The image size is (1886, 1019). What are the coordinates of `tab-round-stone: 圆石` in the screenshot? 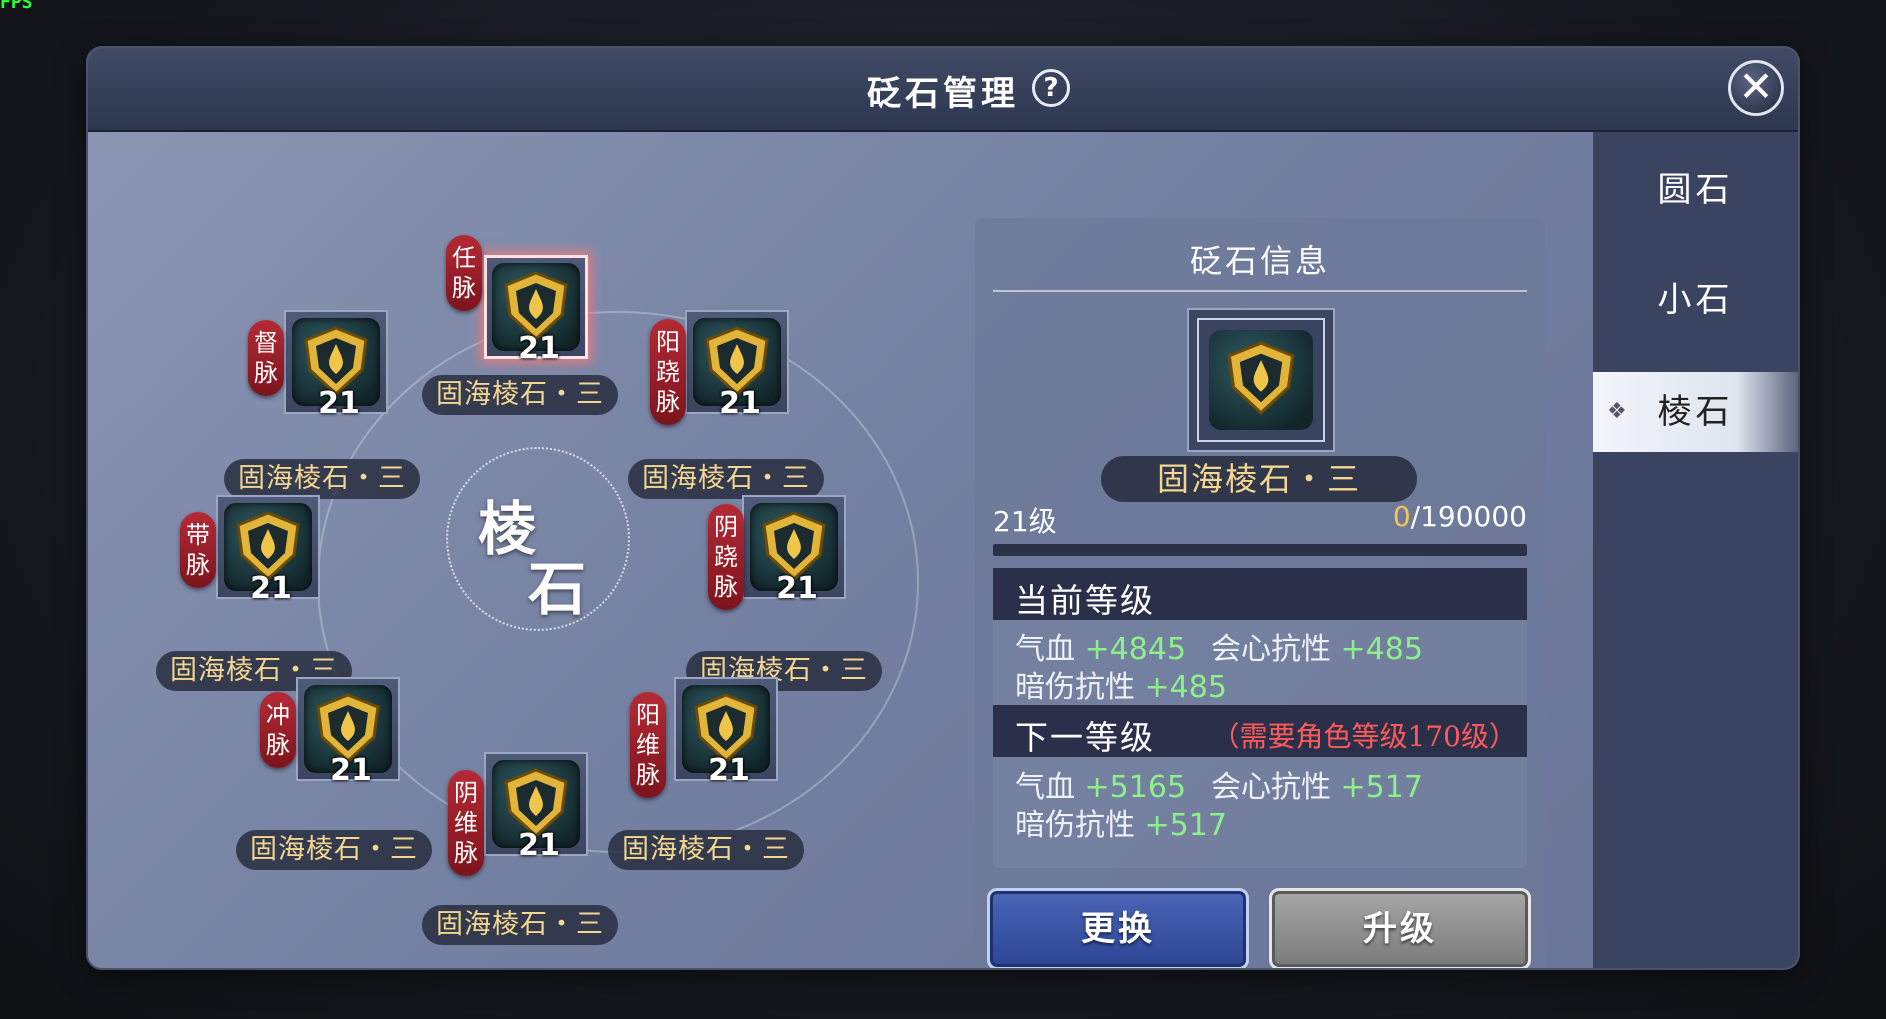 It's located at (1695, 190).